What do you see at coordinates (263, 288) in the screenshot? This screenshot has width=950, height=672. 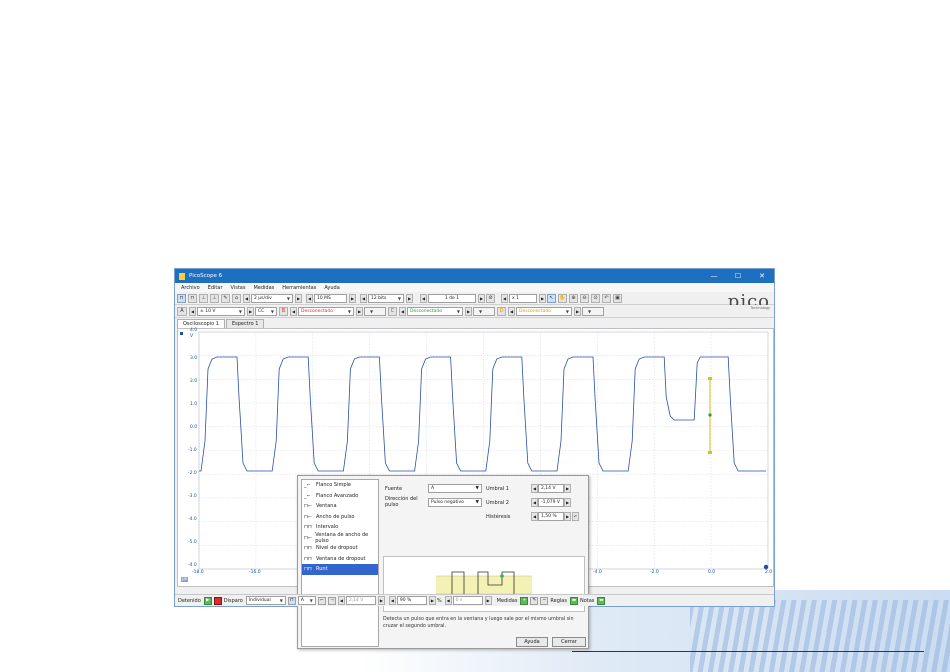 I see `menu-medidas: Medidas` at bounding box center [263, 288].